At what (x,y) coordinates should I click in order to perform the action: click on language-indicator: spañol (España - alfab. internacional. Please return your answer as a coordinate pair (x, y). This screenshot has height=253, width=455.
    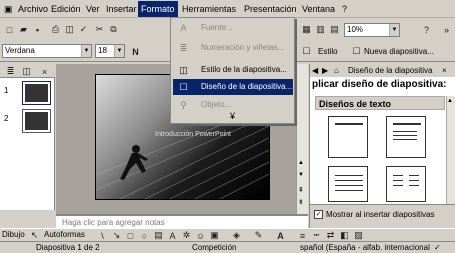
    Looking at the image, I should click on (365, 247).